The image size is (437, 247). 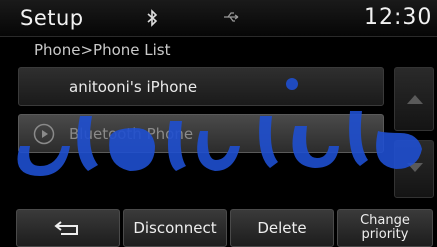 I want to click on list-item-label: Bluetooth Phone, so click(x=131, y=134).